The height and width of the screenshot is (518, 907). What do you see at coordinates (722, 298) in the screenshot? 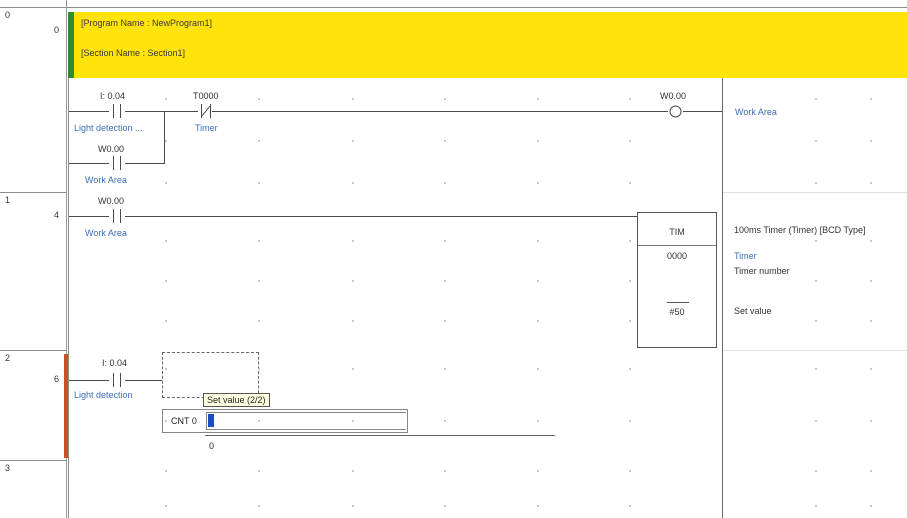
I see `right-power-rail` at bounding box center [722, 298].